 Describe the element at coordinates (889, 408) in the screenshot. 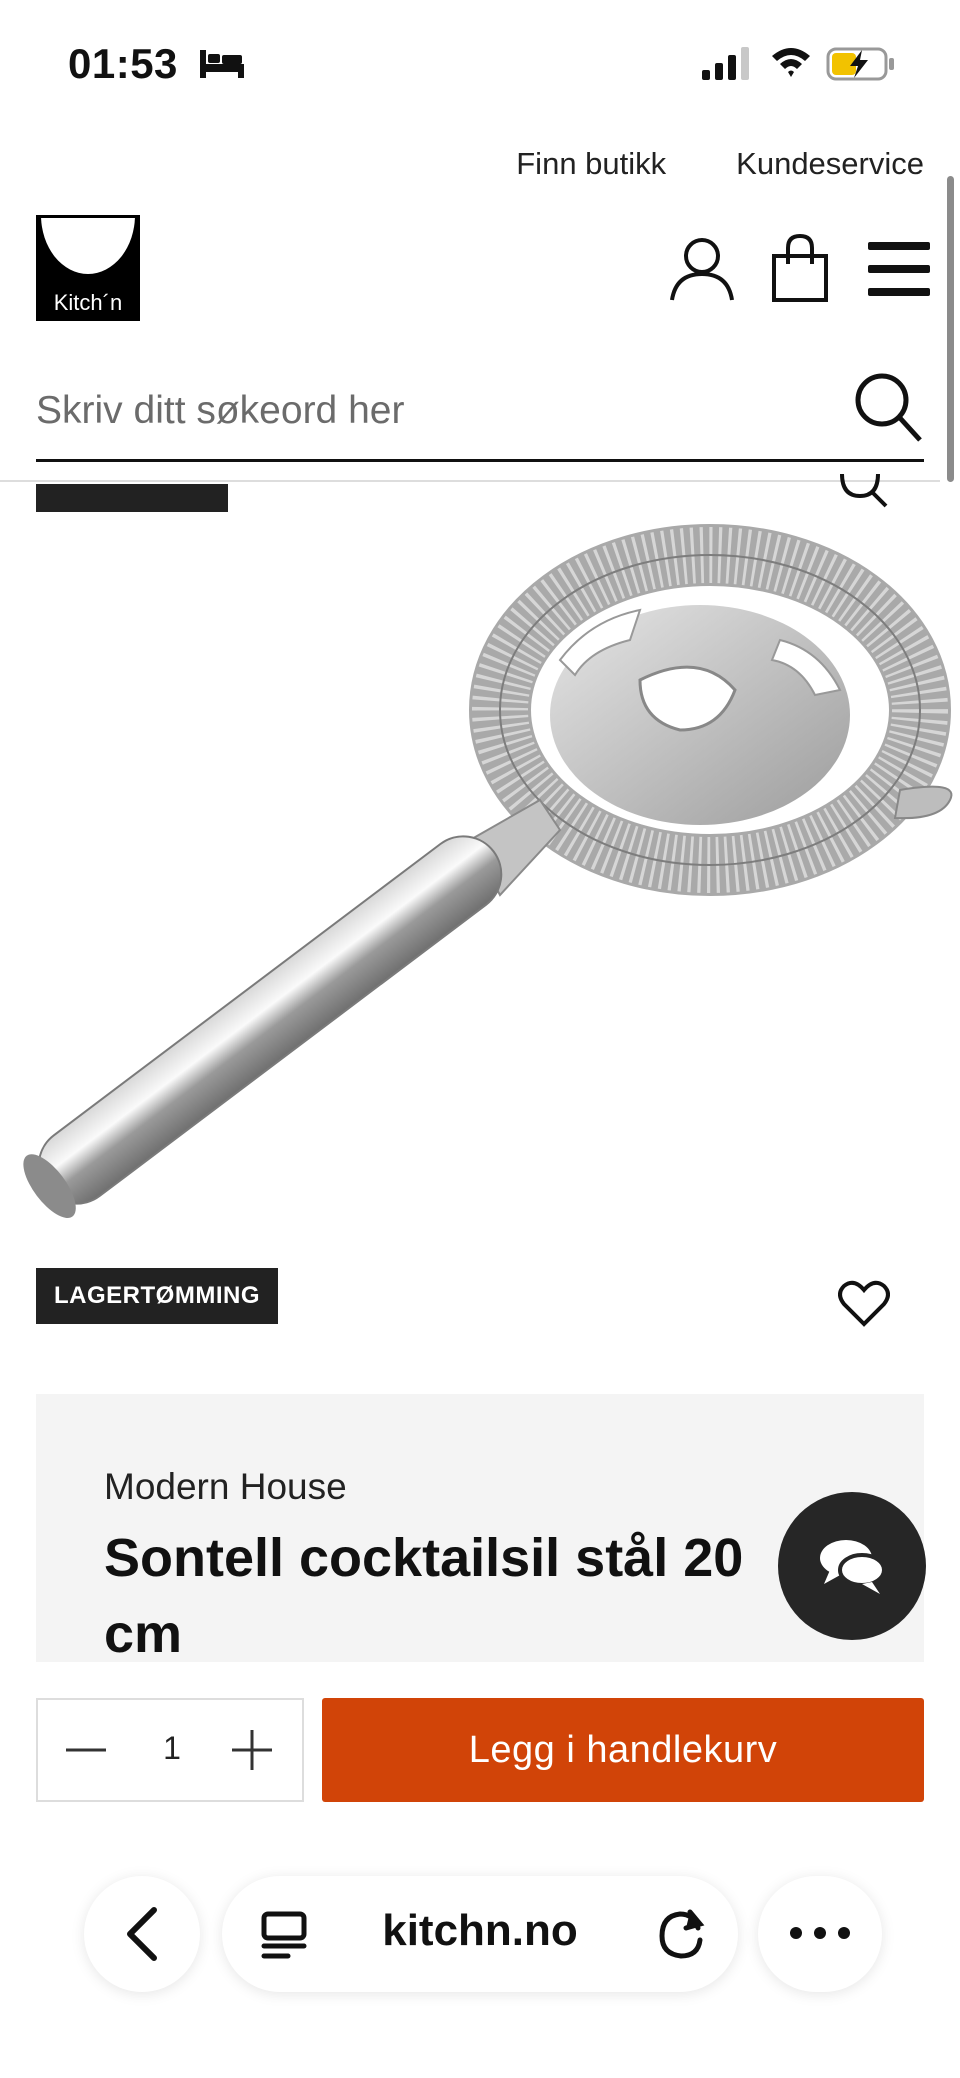

I see `search-icon` at that location.